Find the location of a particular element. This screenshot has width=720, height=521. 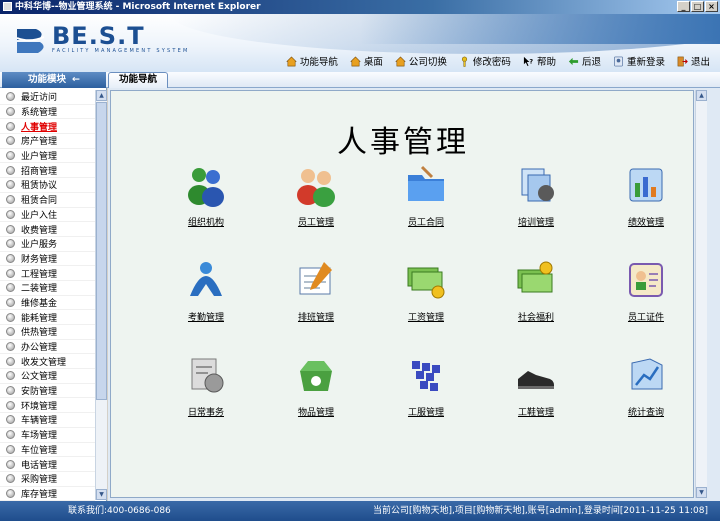

sidebar-item: 车场管理 is located at coordinates (47, 435).